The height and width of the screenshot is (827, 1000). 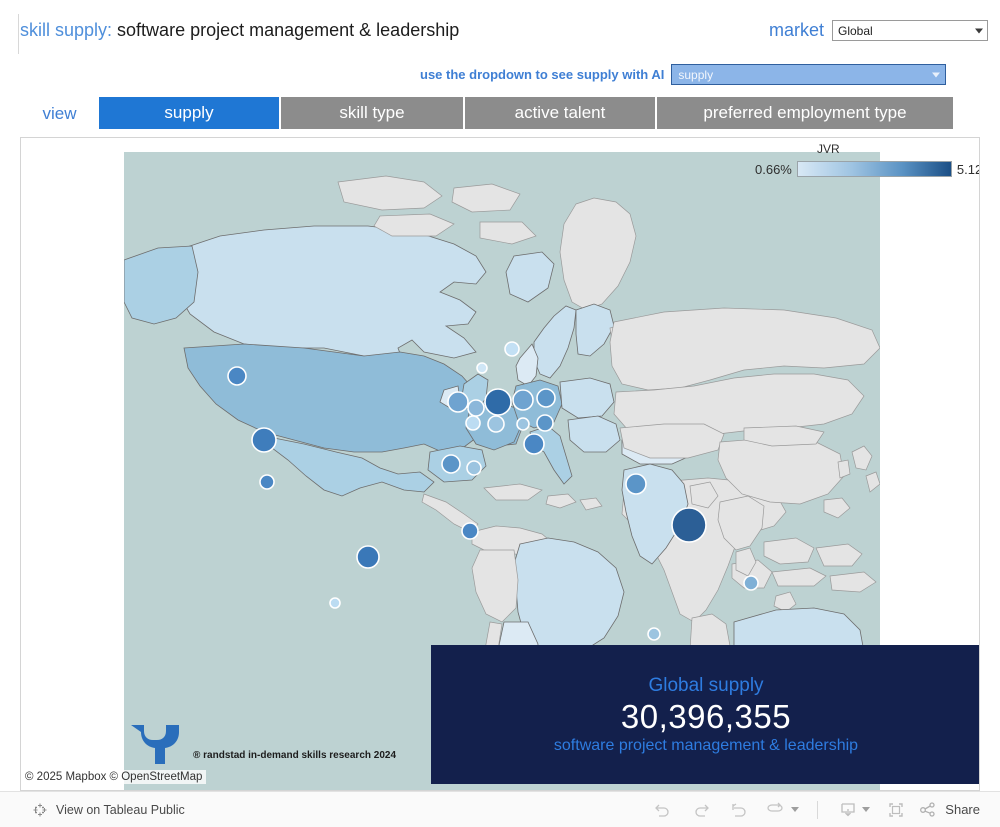 I want to click on ai-prompt-label: use the dropdown to see supply with AI, so click(x=542, y=74).